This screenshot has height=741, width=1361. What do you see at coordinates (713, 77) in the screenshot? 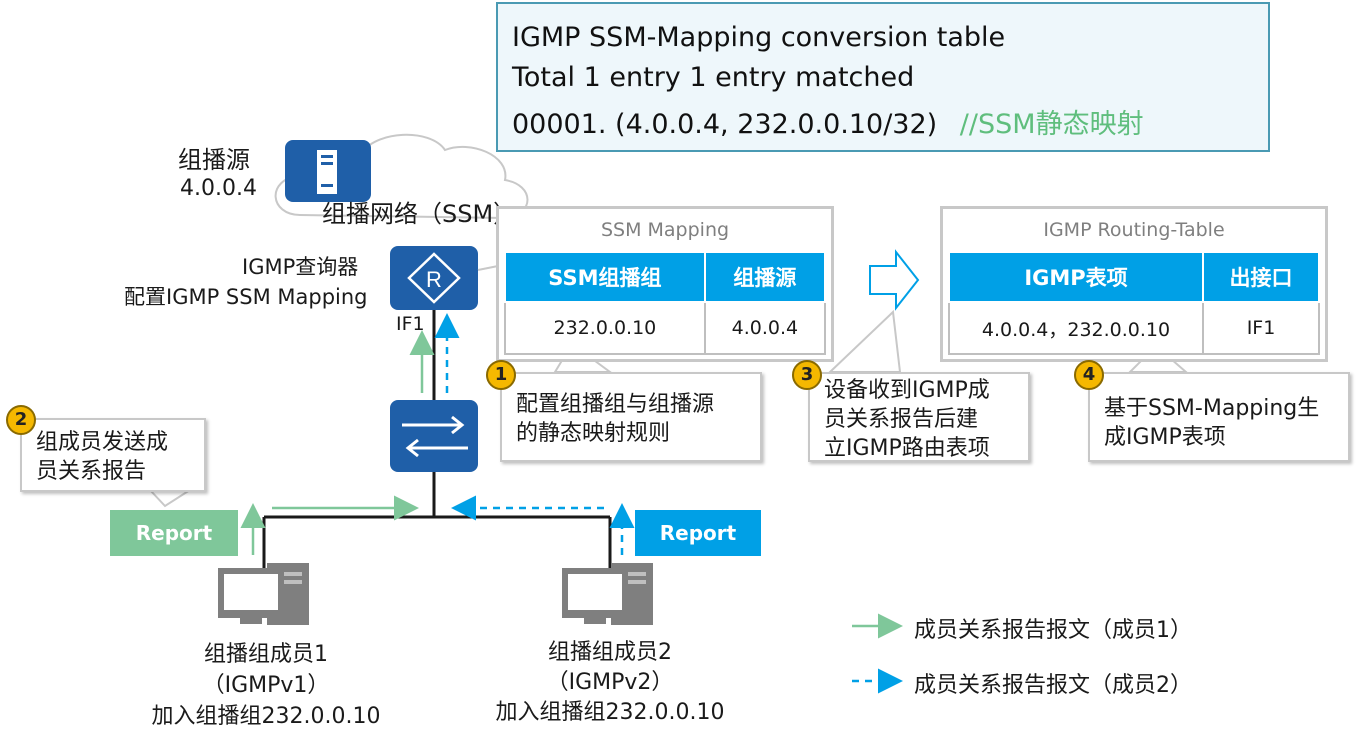
I see `console-total-line: Total 1 entry 1 entry matched` at bounding box center [713, 77].